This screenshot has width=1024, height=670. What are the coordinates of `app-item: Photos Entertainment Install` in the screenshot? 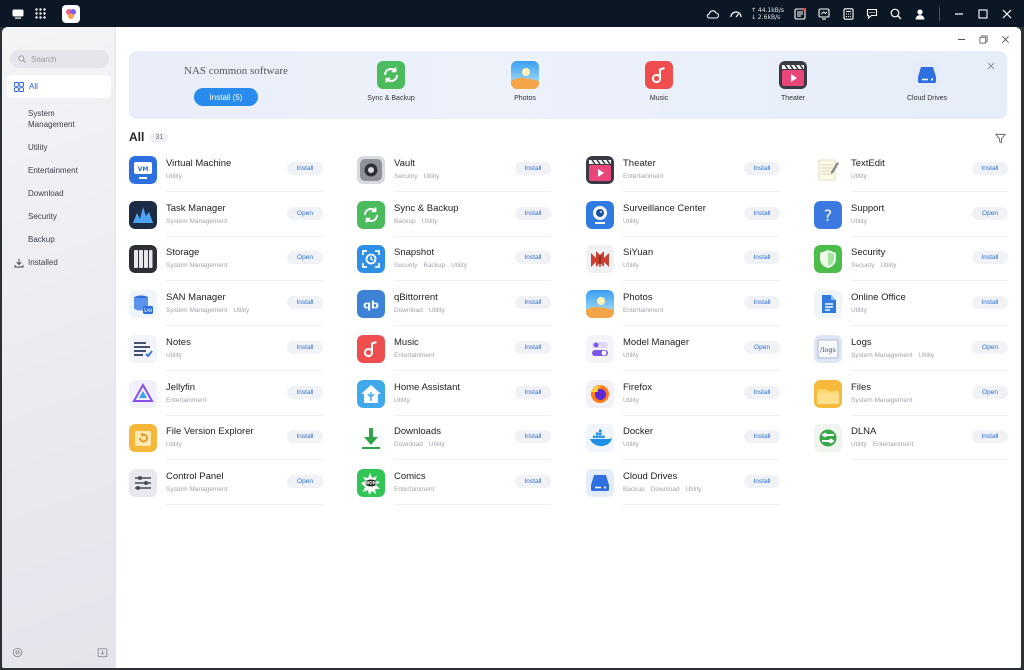 It's located at (684, 310).